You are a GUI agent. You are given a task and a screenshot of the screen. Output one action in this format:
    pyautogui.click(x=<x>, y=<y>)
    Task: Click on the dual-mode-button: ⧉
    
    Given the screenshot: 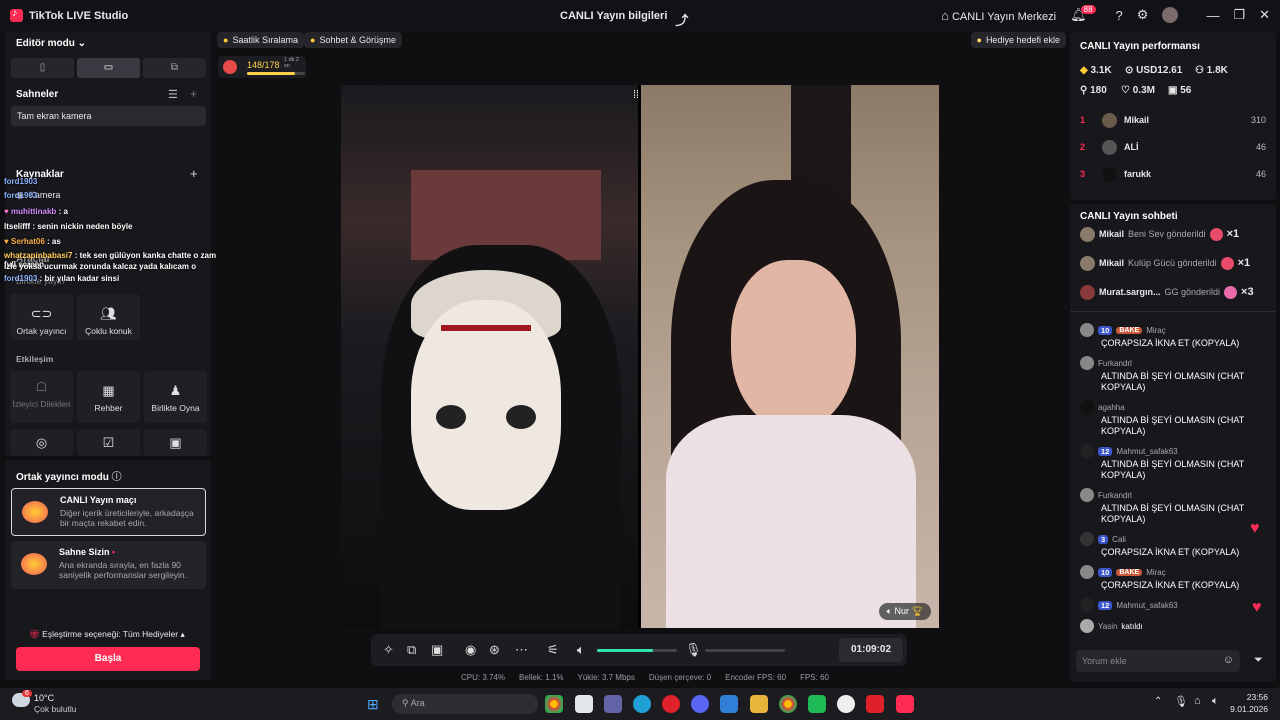 What is the action you would take?
    pyautogui.click(x=174, y=68)
    